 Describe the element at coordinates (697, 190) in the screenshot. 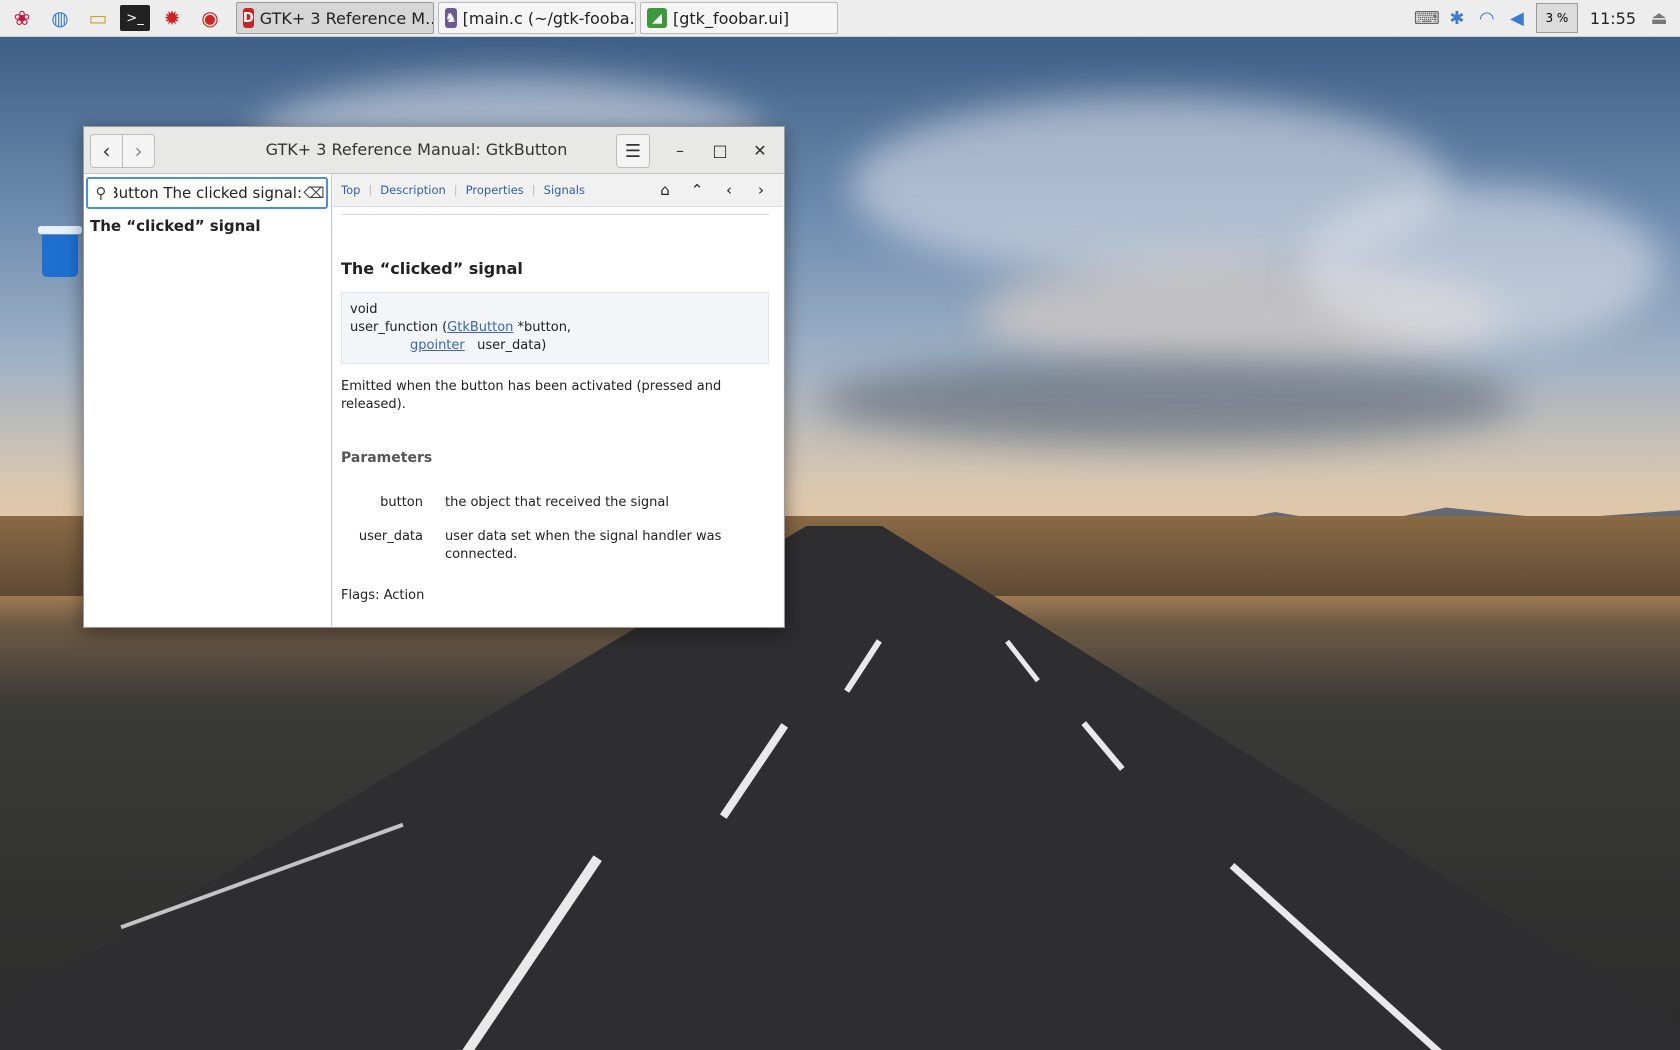

I see `up-icon: ⌃` at that location.